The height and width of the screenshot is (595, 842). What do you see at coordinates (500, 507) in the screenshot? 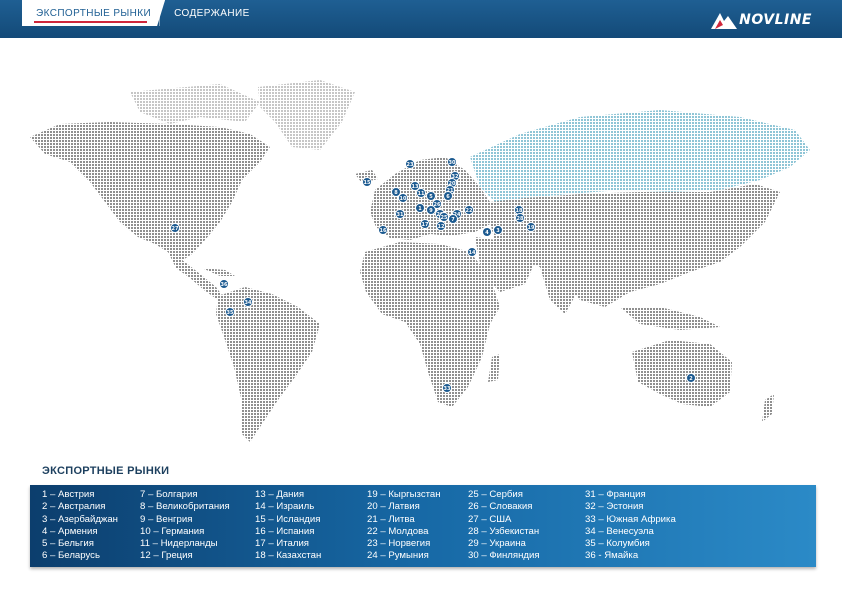
I see `legend-item: 26 – Словакия` at bounding box center [500, 507].